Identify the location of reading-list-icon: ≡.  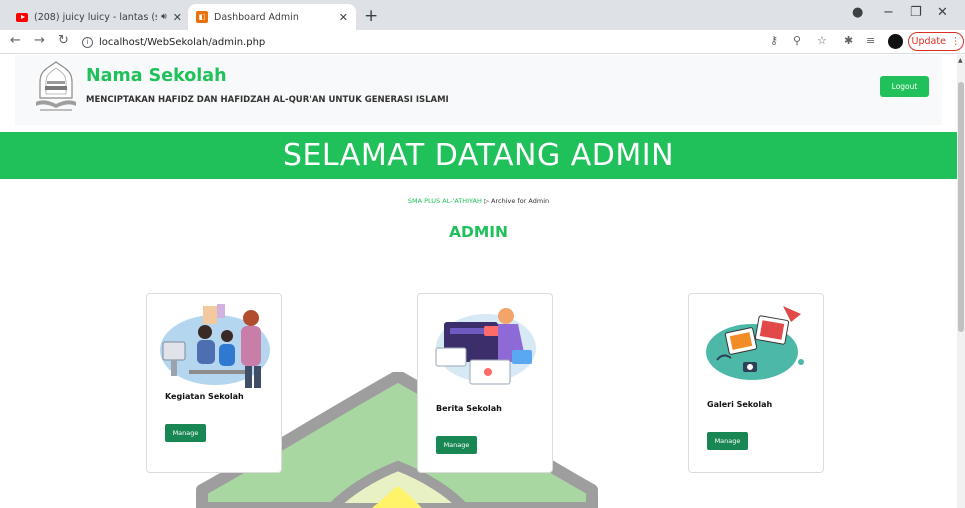
(870, 40).